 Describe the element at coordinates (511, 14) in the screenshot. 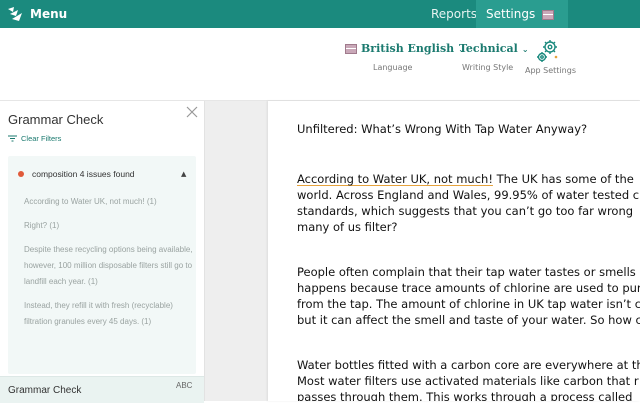

I see `tab-settings-label: Settings` at that location.